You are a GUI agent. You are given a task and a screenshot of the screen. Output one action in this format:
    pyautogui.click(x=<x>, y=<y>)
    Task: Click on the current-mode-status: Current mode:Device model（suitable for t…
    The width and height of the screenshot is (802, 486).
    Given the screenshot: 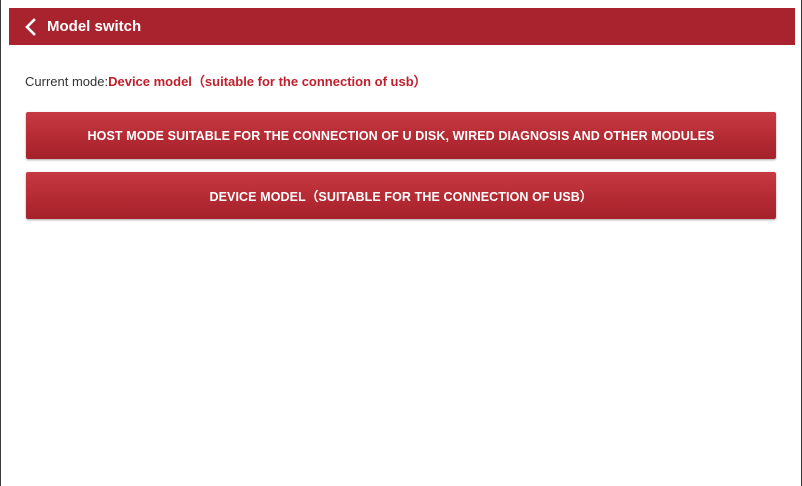 What is the action you would take?
    pyautogui.click(x=226, y=80)
    